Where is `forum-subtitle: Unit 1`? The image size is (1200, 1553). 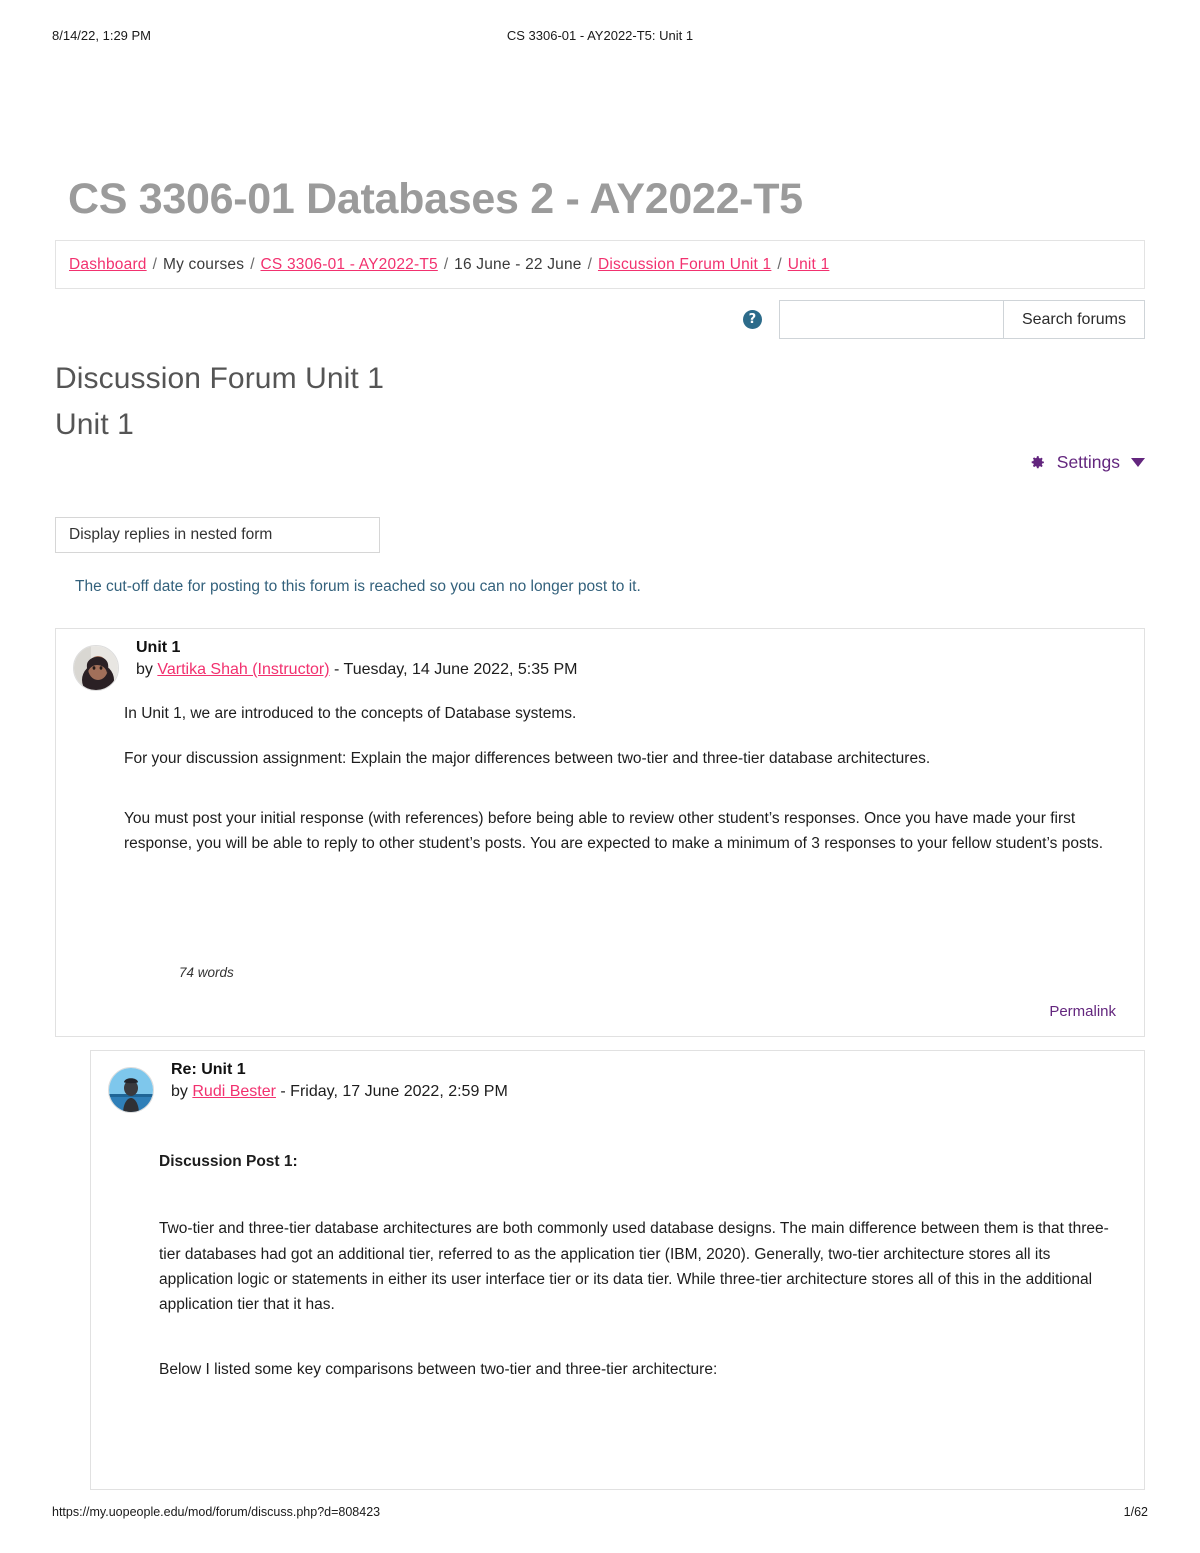 forum-subtitle: Unit 1 is located at coordinates (94, 424).